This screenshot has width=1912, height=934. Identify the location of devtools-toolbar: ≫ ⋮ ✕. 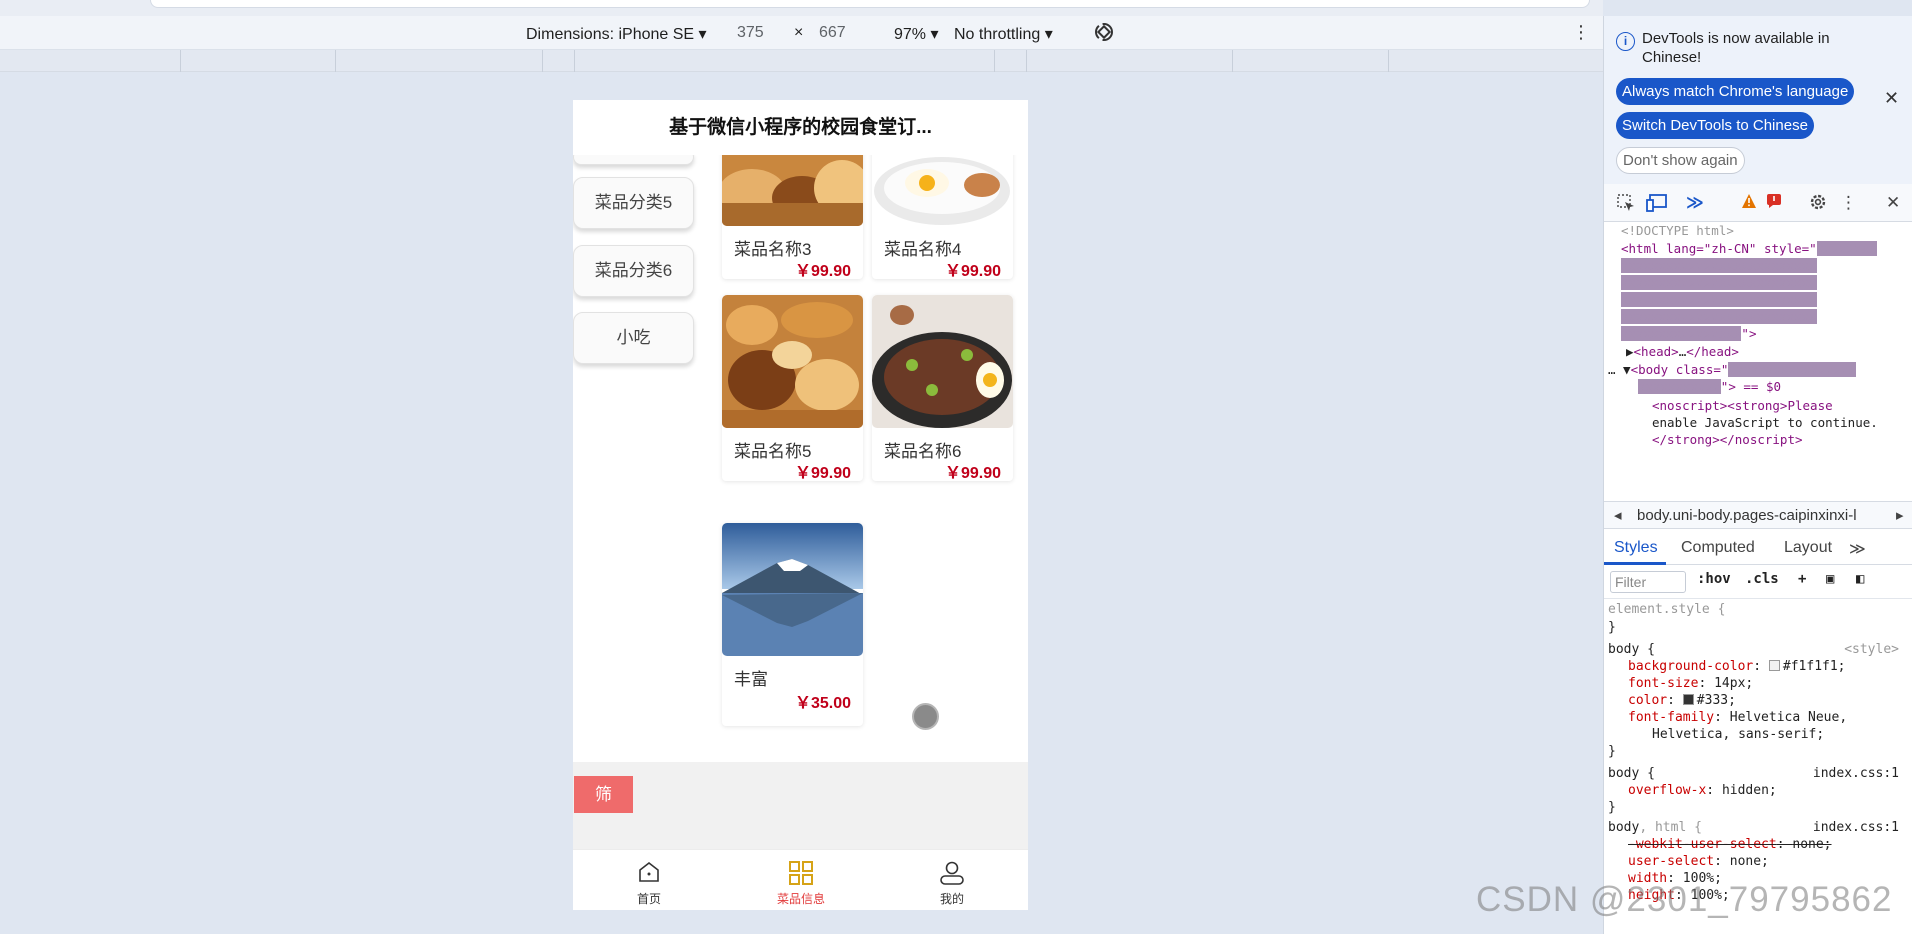
(1758, 203).